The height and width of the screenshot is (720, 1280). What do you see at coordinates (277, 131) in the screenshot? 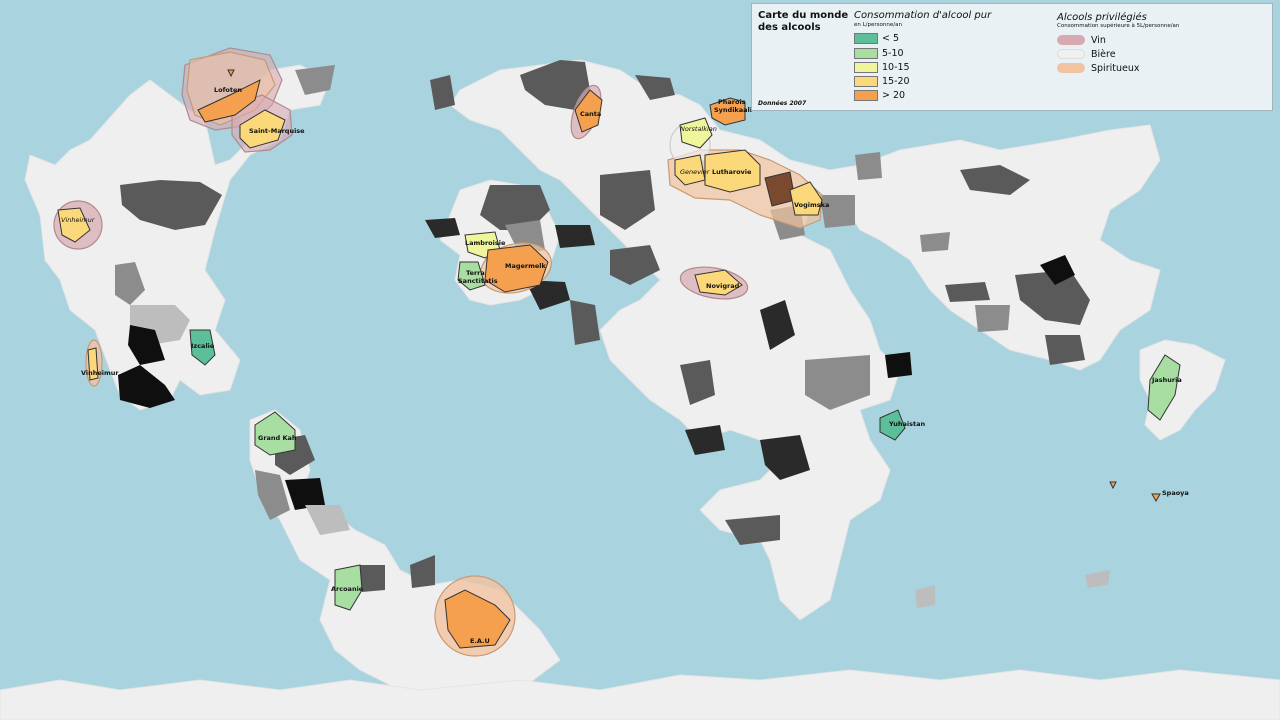
I see `label-saint-marquise: Saint-Marquise` at bounding box center [277, 131].